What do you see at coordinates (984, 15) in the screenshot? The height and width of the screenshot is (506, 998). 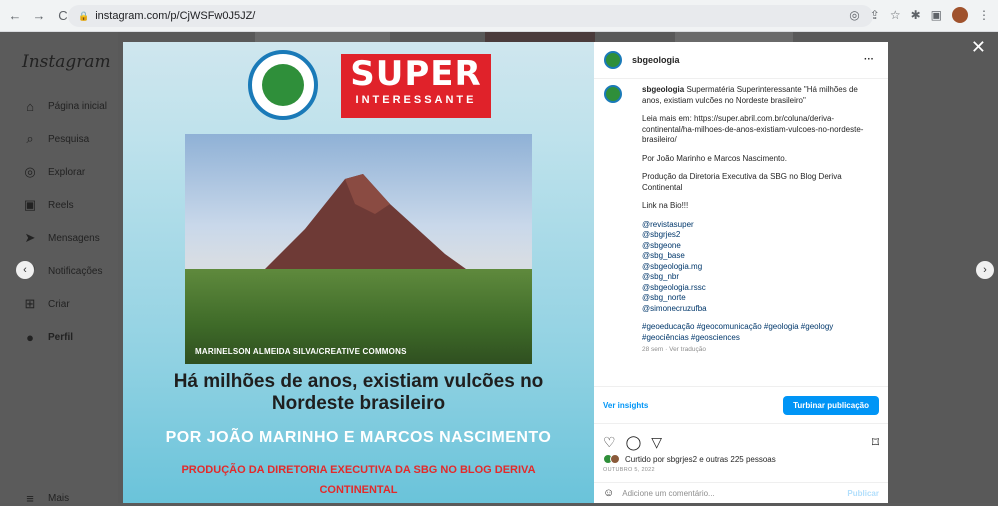 I see `menu-icon: ⋮` at bounding box center [984, 15].